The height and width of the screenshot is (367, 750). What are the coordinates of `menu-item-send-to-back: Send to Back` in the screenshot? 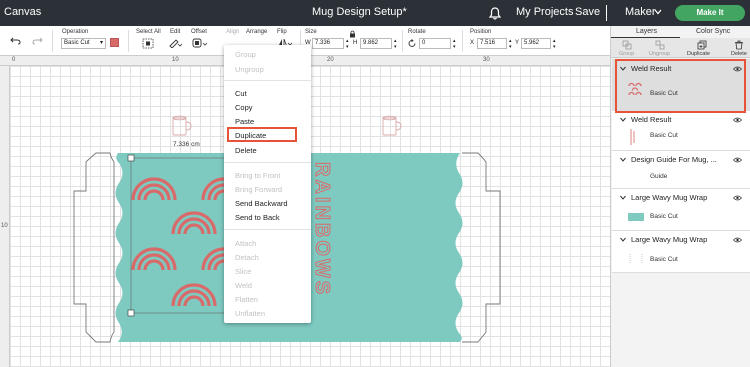 It's located at (257, 217).